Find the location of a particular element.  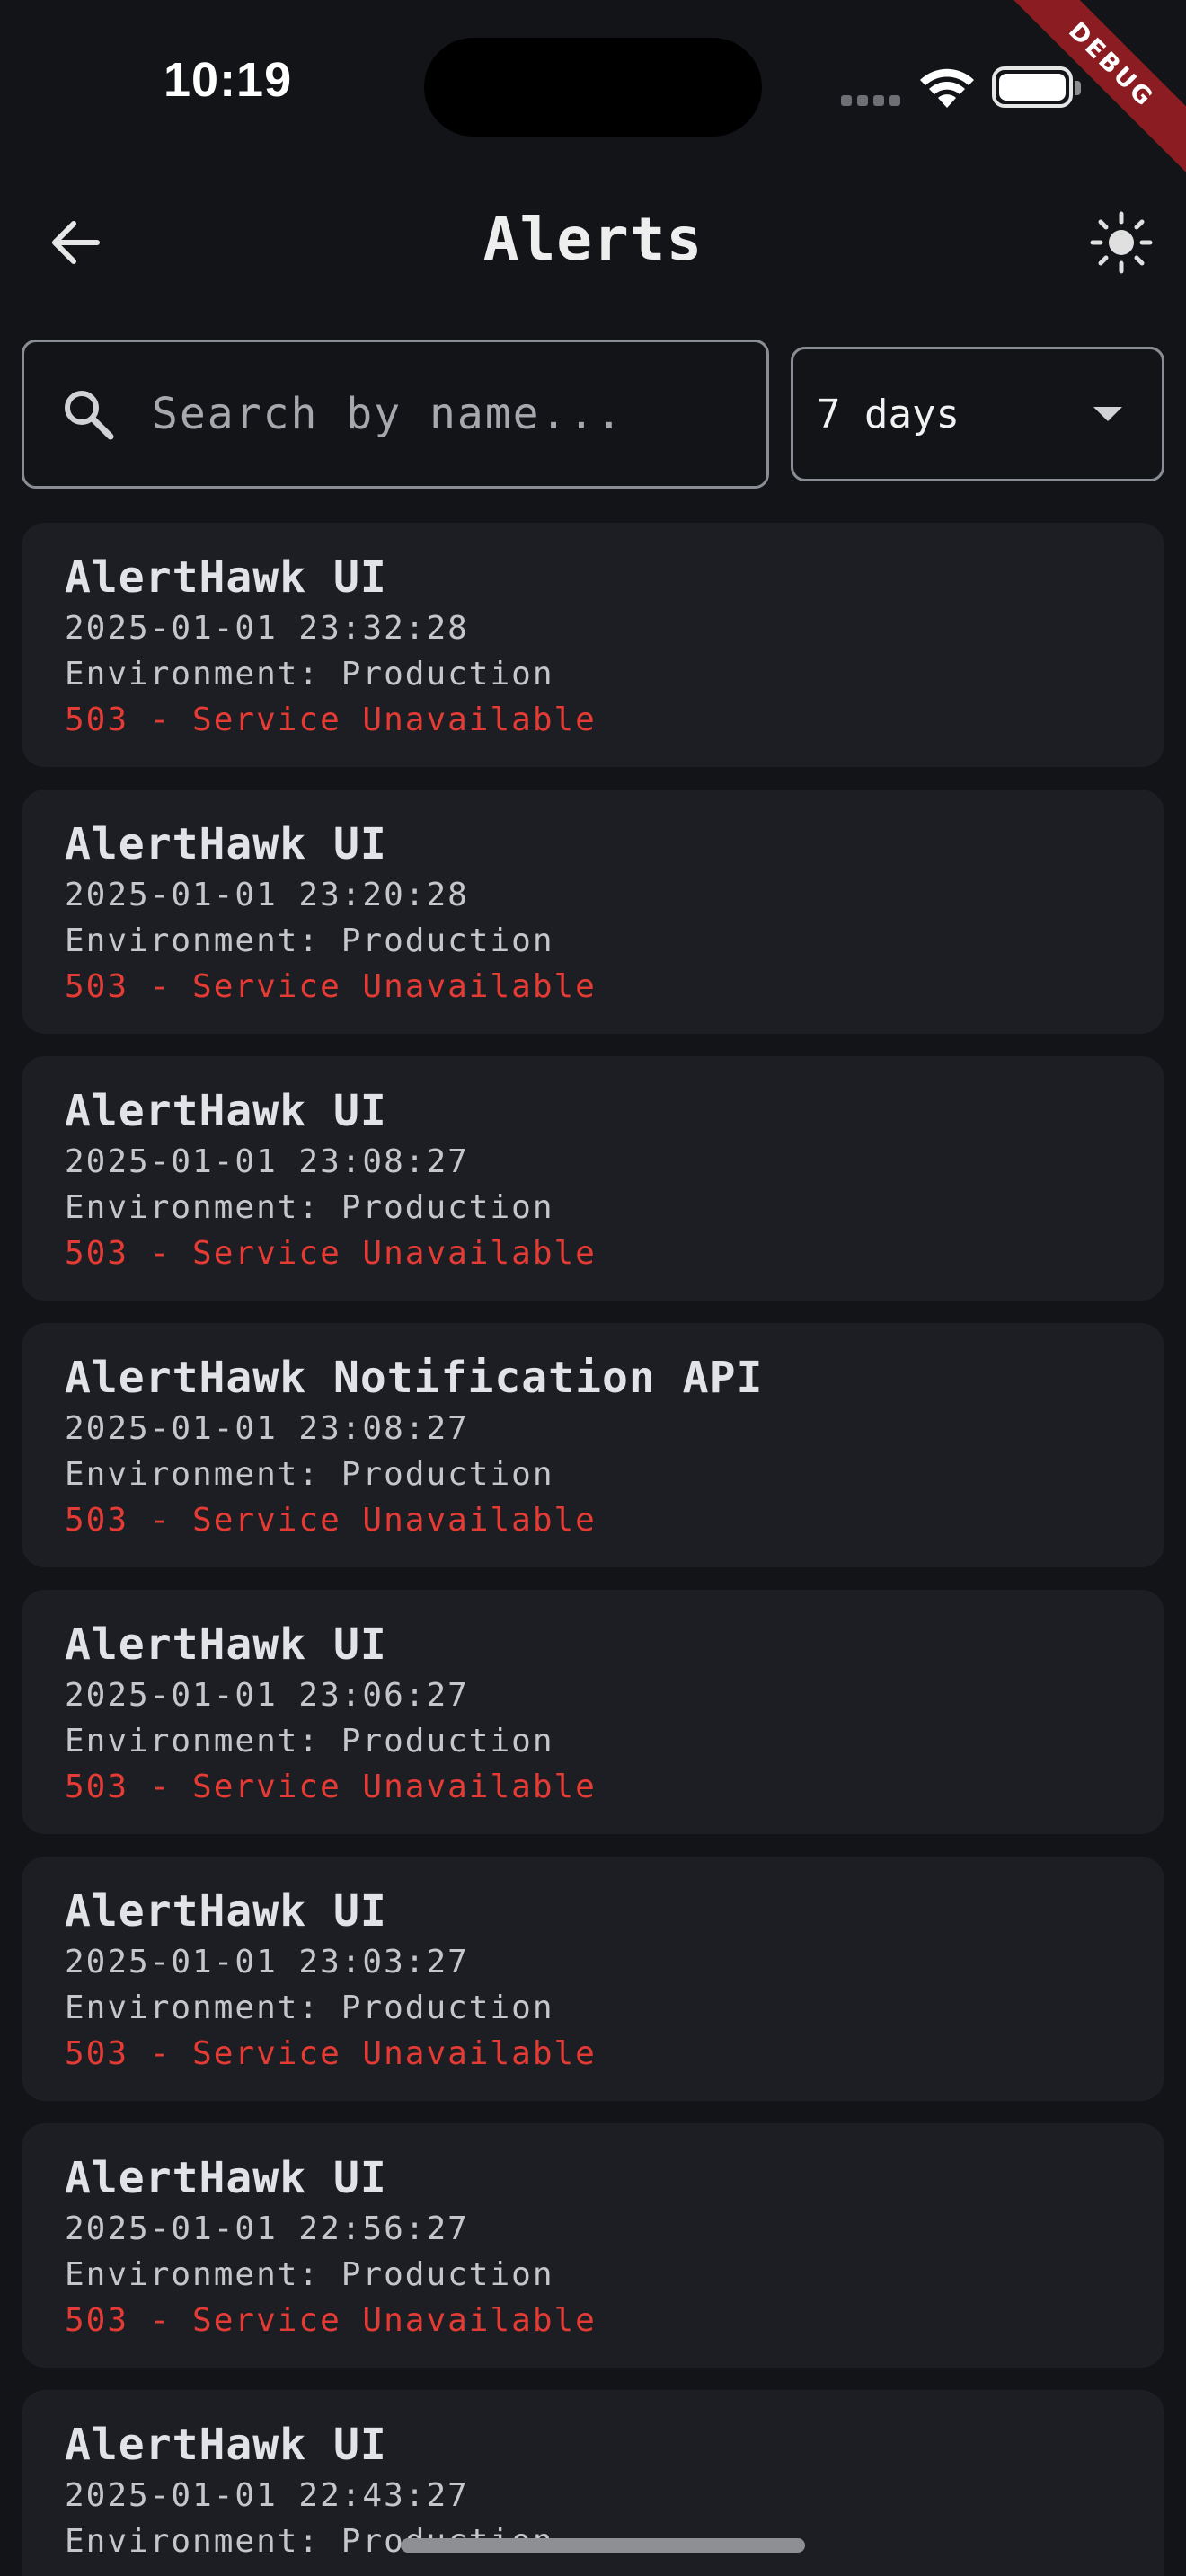

battery-icon is located at coordinates (1036, 87).